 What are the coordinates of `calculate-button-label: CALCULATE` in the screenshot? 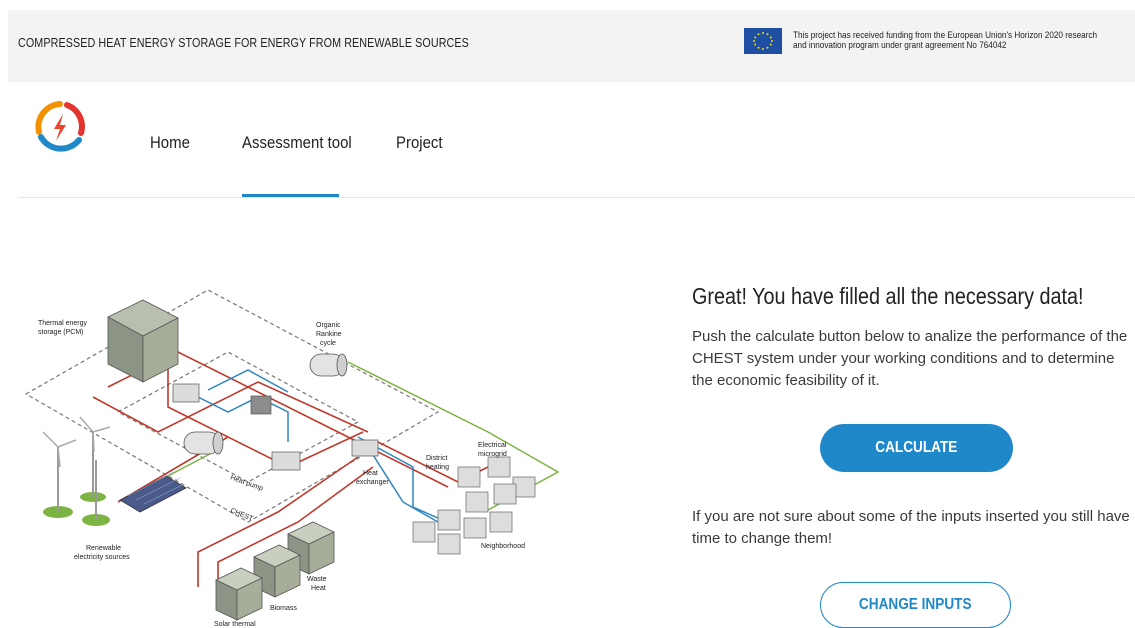 It's located at (916, 447).